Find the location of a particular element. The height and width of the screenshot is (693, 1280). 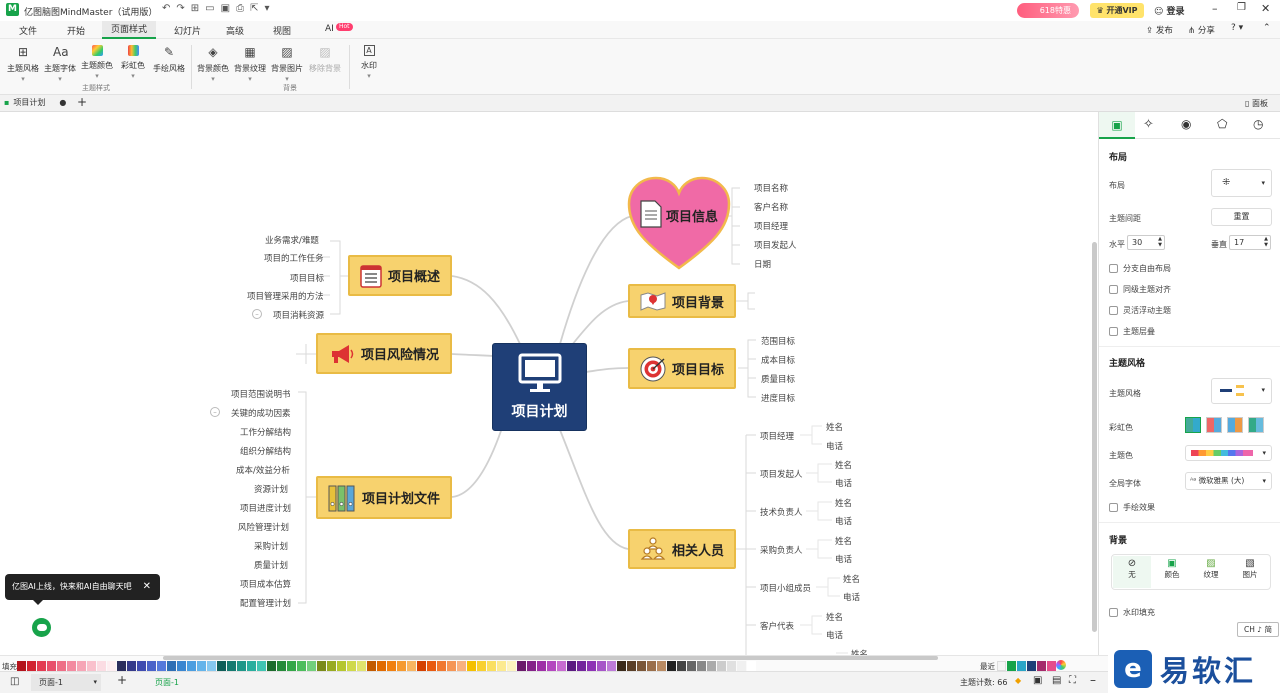

page-format-tab-icon: ▣ is located at coordinates (1117, 125).